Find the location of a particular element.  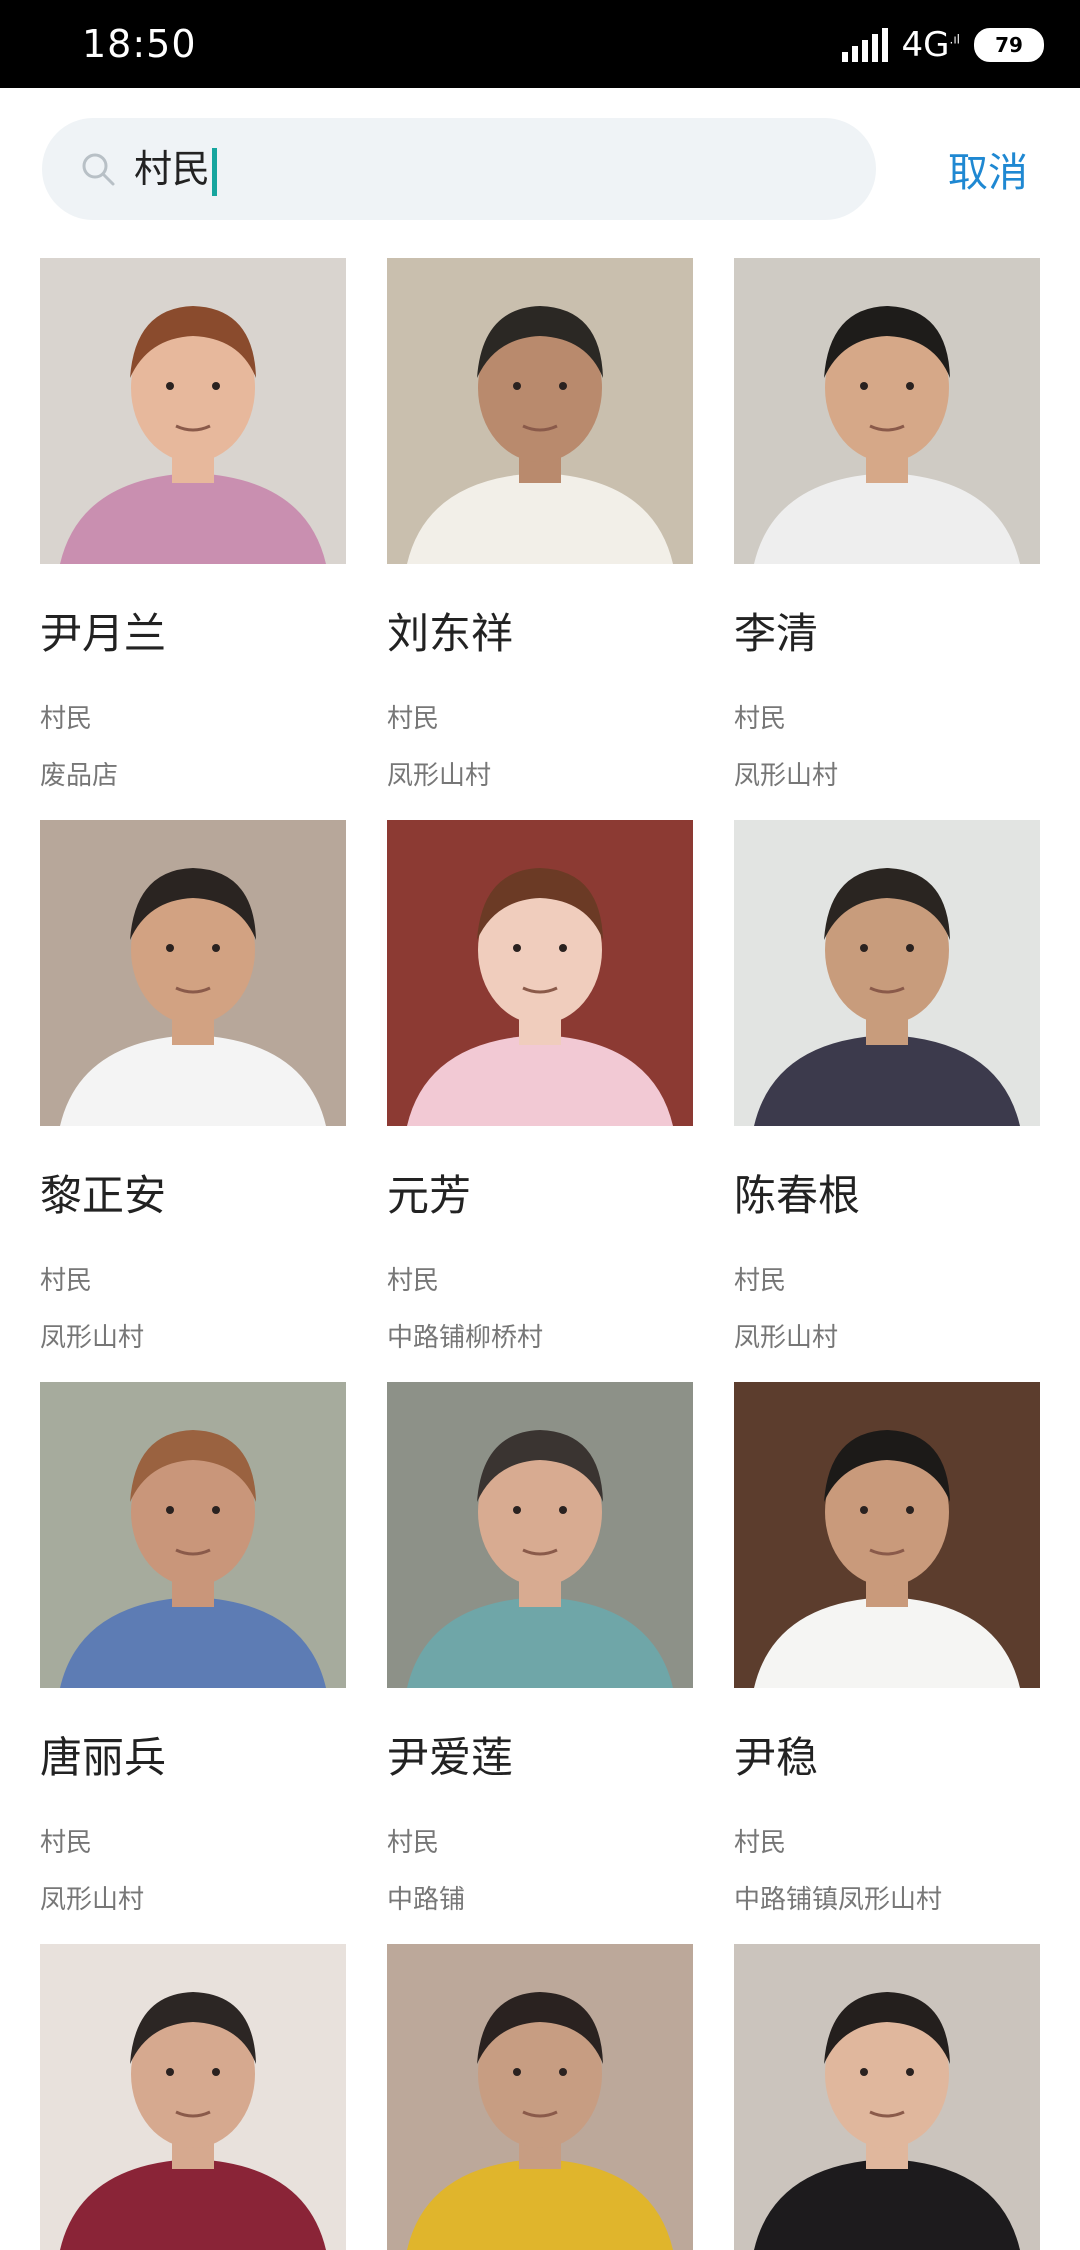

person-name: 唐丽兵 is located at coordinates (103, 1757).